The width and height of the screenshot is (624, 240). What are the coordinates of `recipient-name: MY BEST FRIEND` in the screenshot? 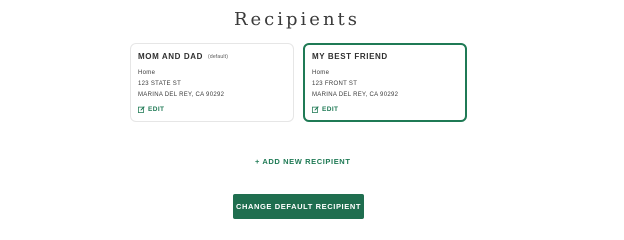 It's located at (385, 56).